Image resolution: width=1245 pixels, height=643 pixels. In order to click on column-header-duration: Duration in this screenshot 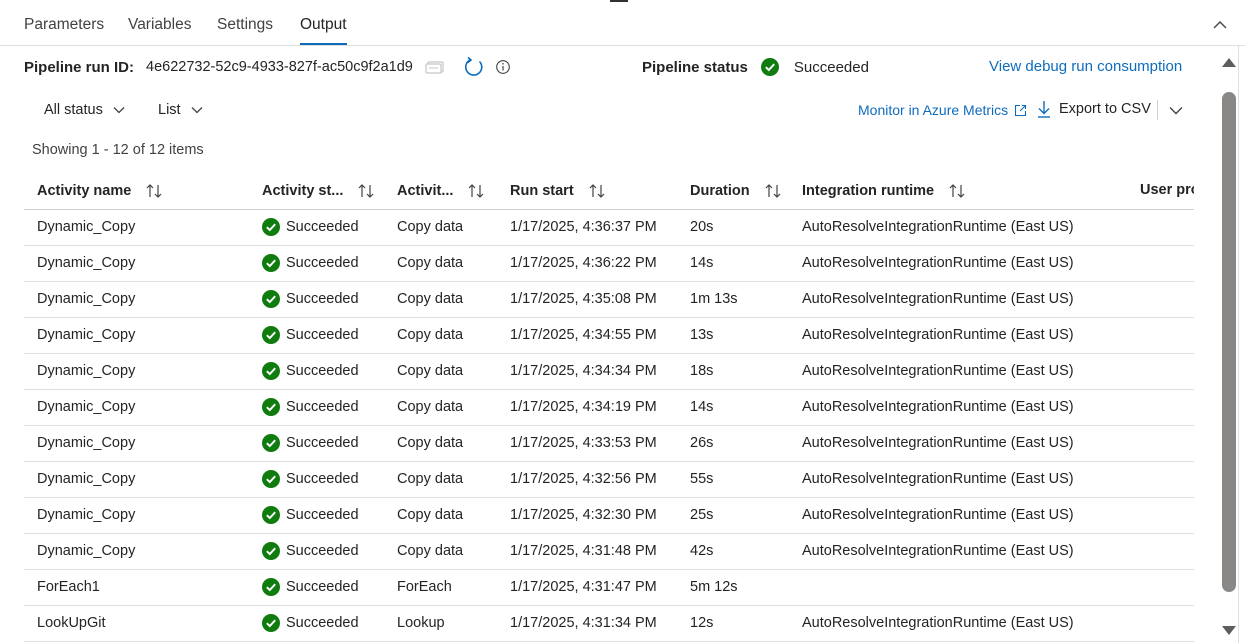, I will do `click(736, 191)`.